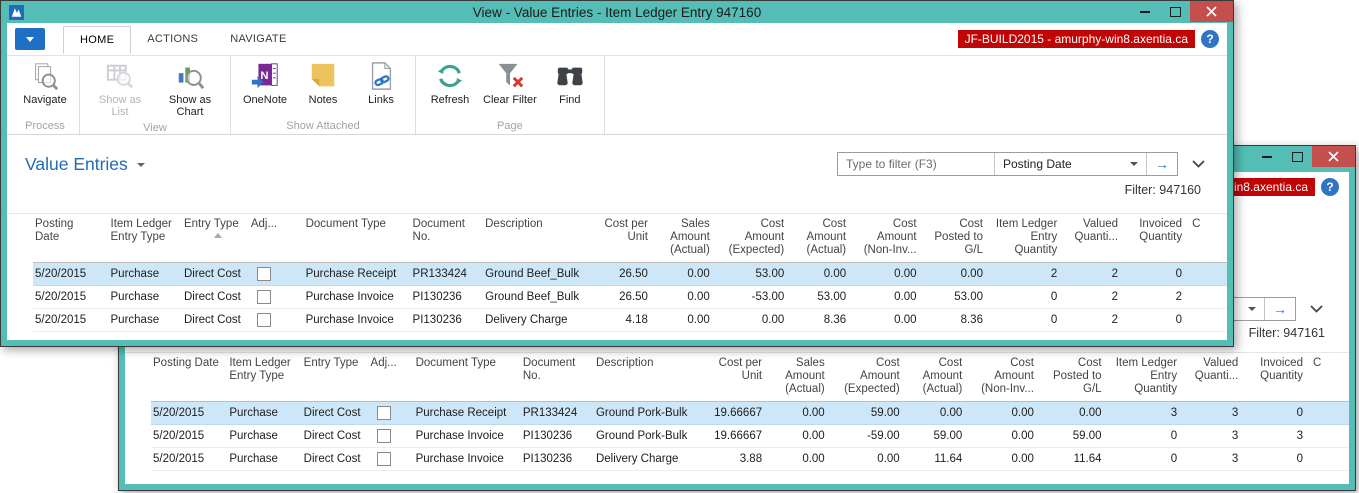 The image size is (1359, 493). Describe the element at coordinates (190, 89) in the screenshot. I see `show-as-chart-button: Show as Chart` at that location.